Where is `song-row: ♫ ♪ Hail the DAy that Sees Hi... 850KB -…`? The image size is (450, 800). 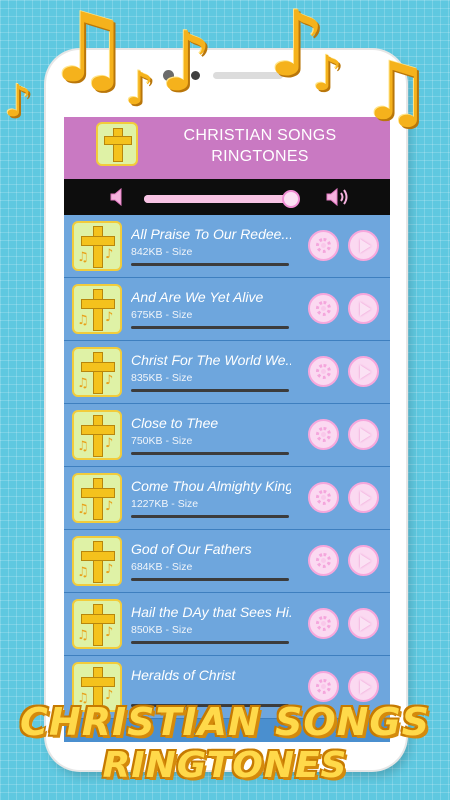 song-row: ♫ ♪ Hail the DAy that Sees Hi... 850KB -… is located at coordinates (227, 624).